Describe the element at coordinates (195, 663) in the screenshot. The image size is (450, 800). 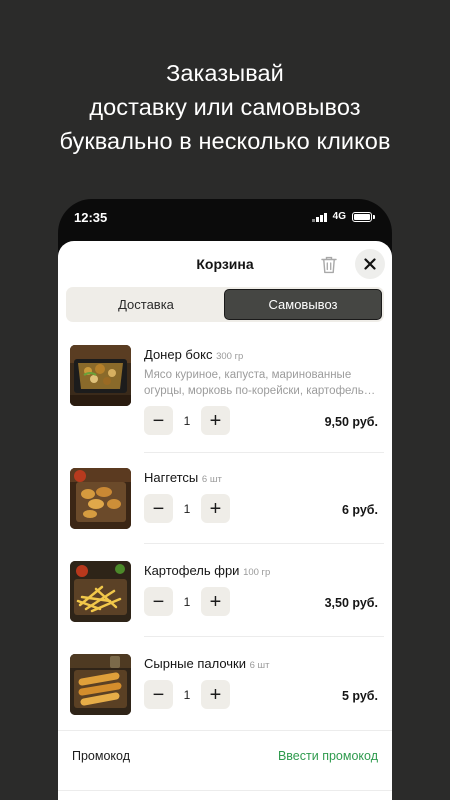
I see `item-name: Сырные палочки` at that location.